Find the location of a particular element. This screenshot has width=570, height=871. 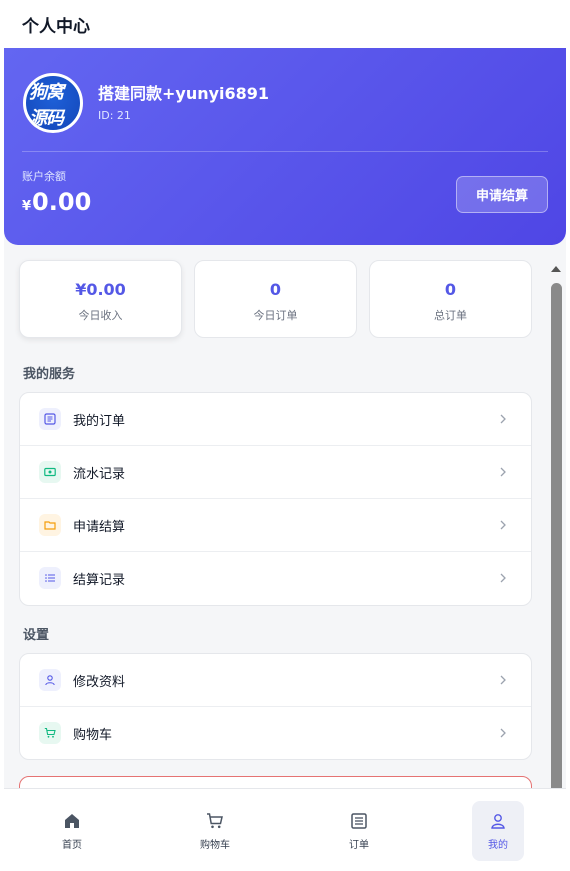

menu-item-cart: 购物车 is located at coordinates (275, 733).